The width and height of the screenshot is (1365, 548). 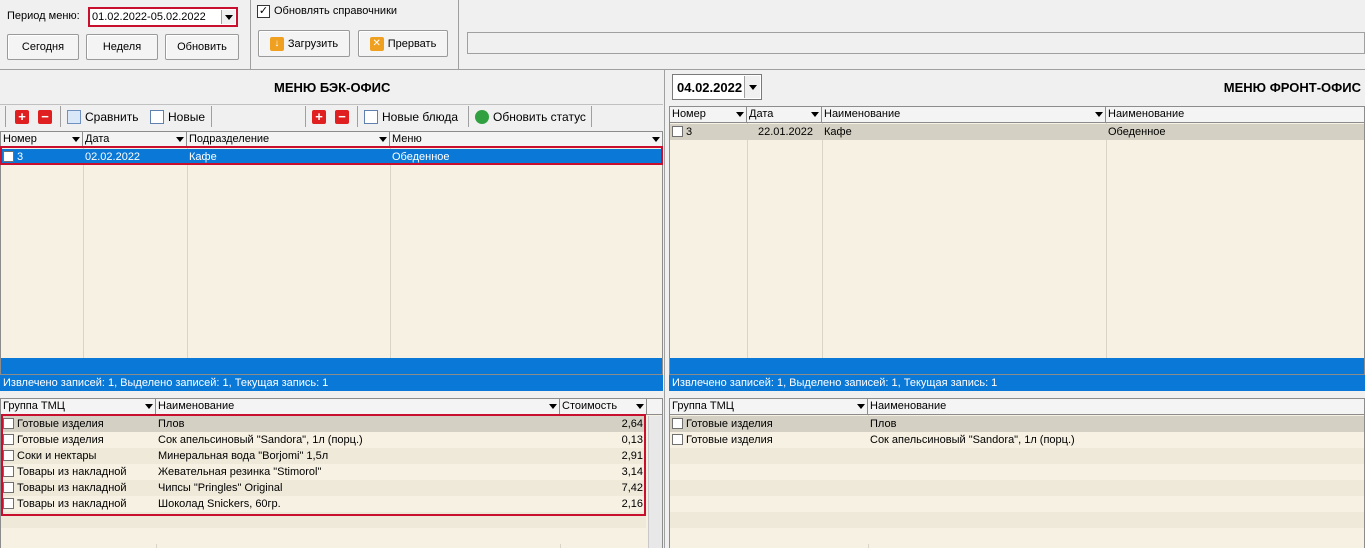 What do you see at coordinates (202, 47) in the screenshot?
I see `refresh-button: Обновить` at bounding box center [202, 47].